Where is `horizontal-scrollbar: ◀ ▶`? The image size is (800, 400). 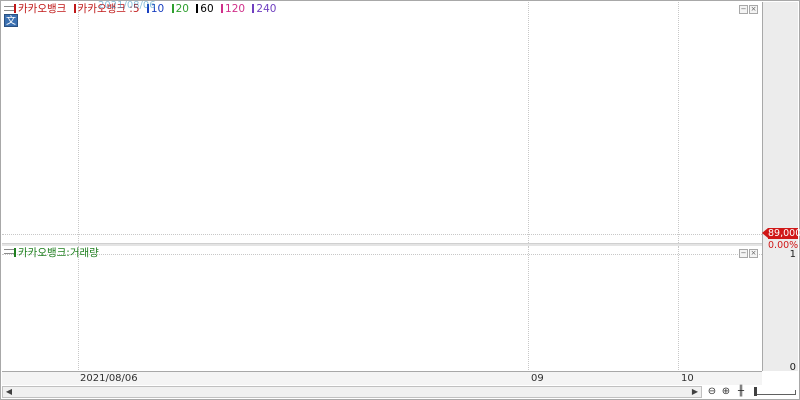 horizontal-scrollbar: ◀ ▶ is located at coordinates (352, 392).